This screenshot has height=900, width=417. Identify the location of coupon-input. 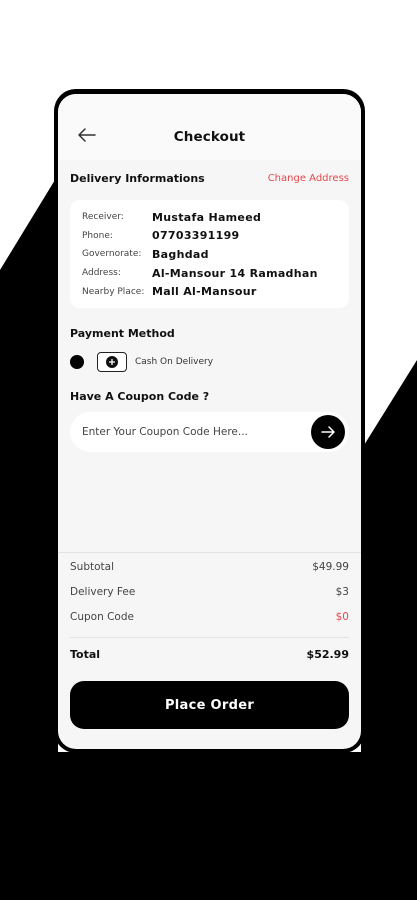
(196, 432).